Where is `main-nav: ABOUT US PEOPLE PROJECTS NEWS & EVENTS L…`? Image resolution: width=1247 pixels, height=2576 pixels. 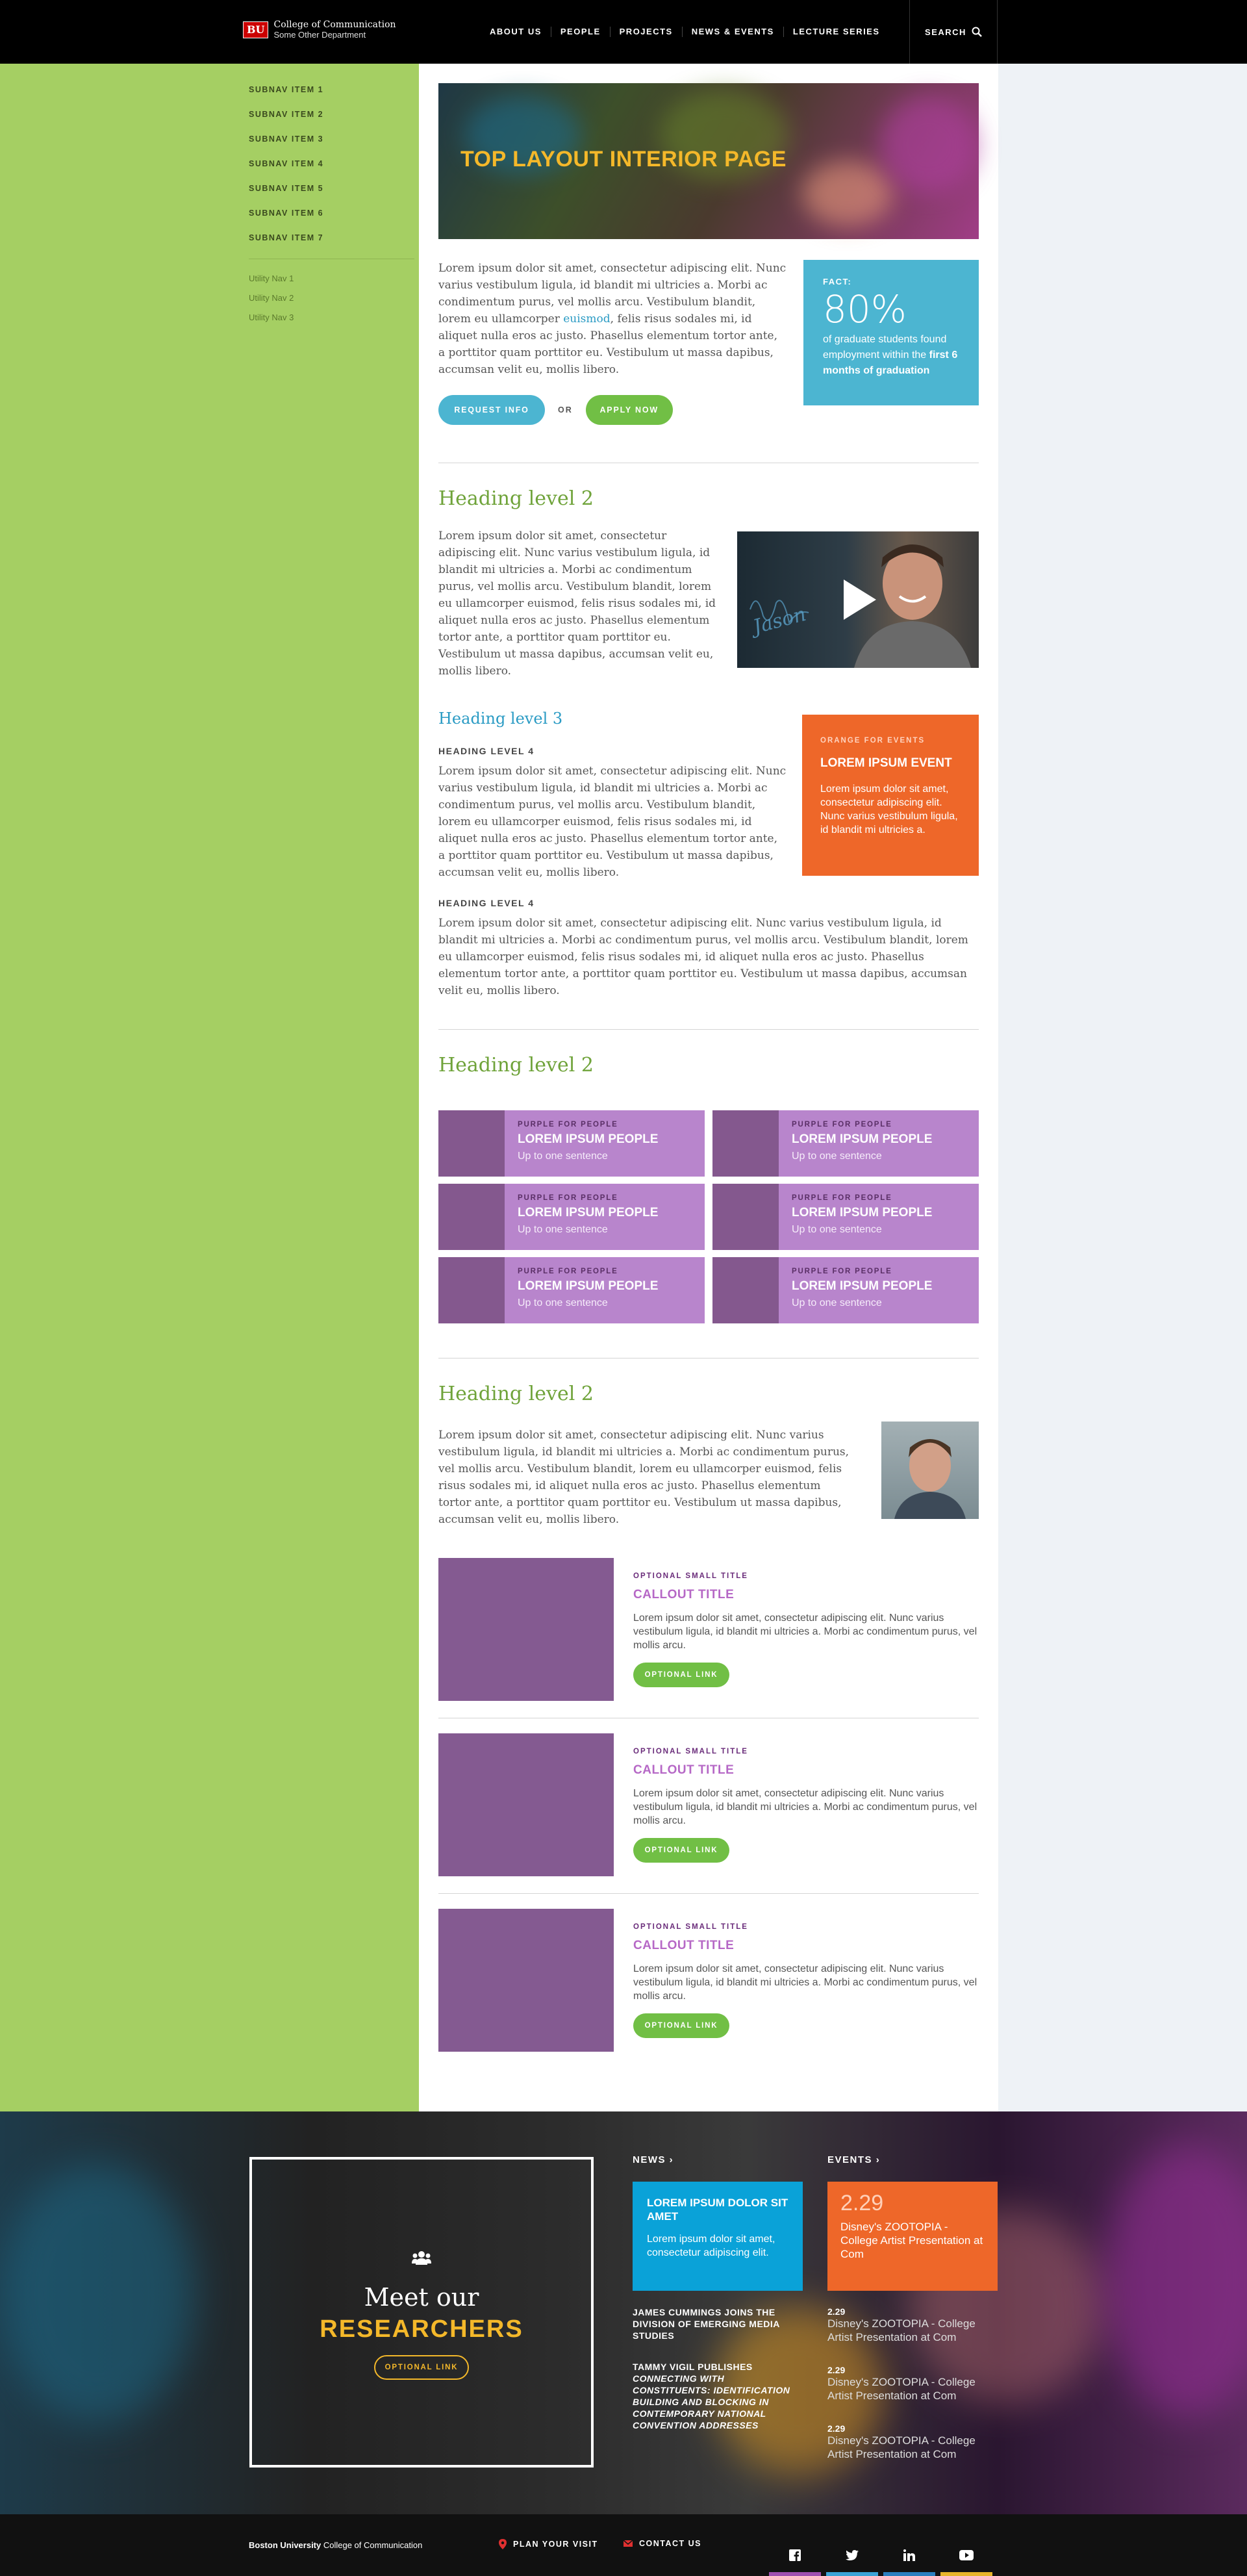
main-nav: ABOUT US PEOPLE PROJECTS NEWS & EVENTS L… is located at coordinates (685, 32).